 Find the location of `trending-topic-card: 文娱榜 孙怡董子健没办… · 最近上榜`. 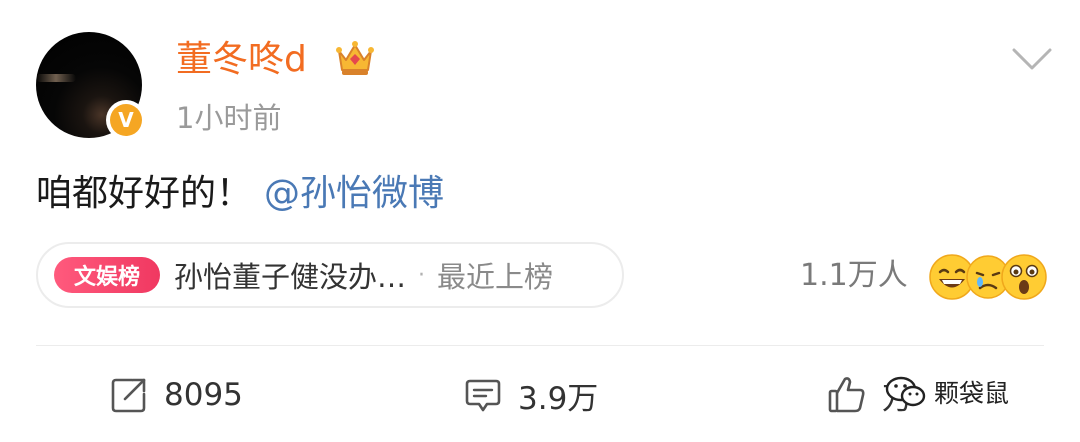

trending-topic-card: 文娱榜 孙怡董子健没办… · 最近上榜 is located at coordinates (330, 275).